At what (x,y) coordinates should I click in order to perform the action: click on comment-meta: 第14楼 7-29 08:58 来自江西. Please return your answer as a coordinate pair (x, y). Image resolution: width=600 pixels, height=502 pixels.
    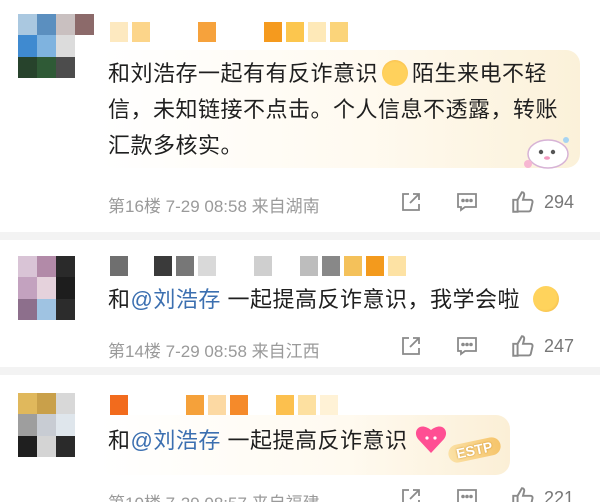
    Looking at the image, I should click on (214, 351).